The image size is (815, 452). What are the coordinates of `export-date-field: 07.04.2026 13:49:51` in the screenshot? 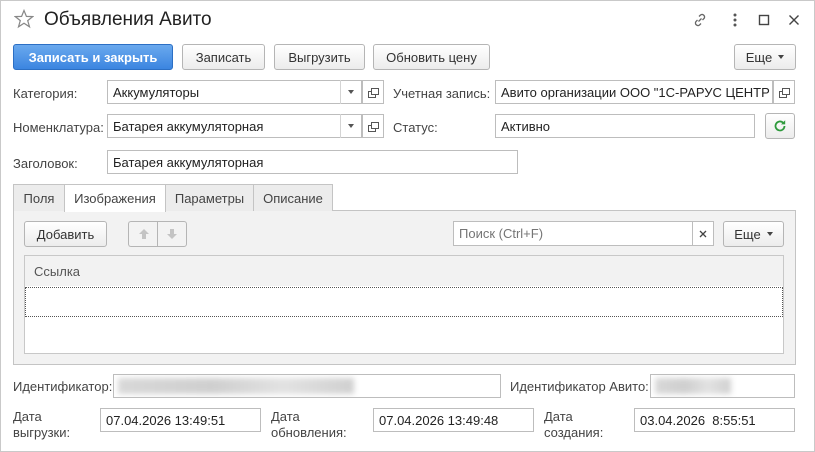 It's located at (180, 420).